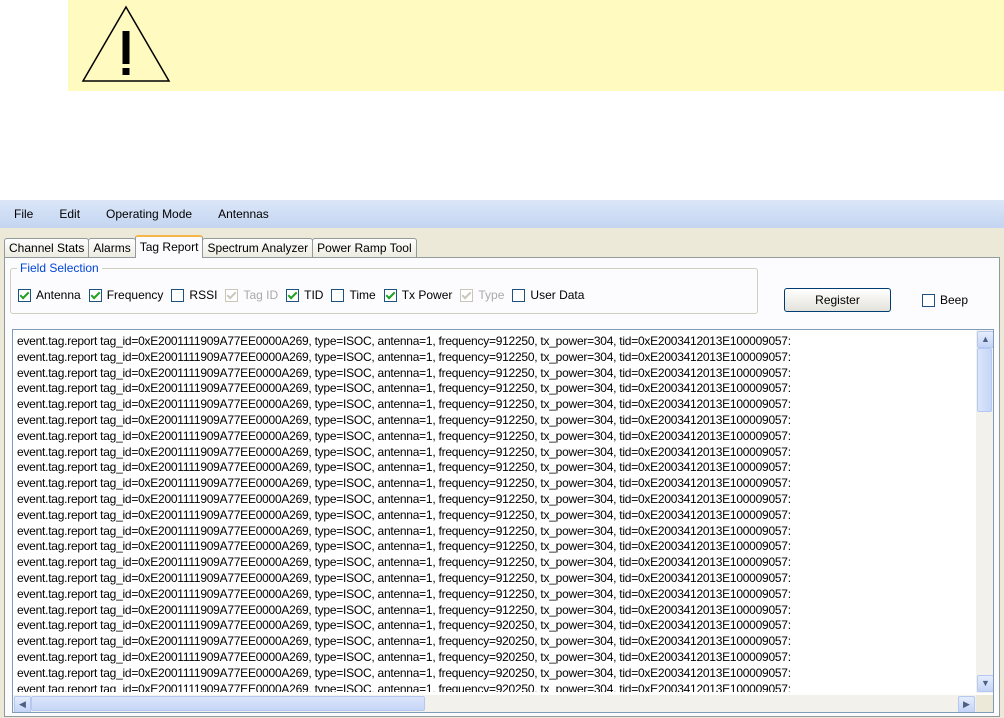  I want to click on checkbox-frequency-box, so click(95, 295).